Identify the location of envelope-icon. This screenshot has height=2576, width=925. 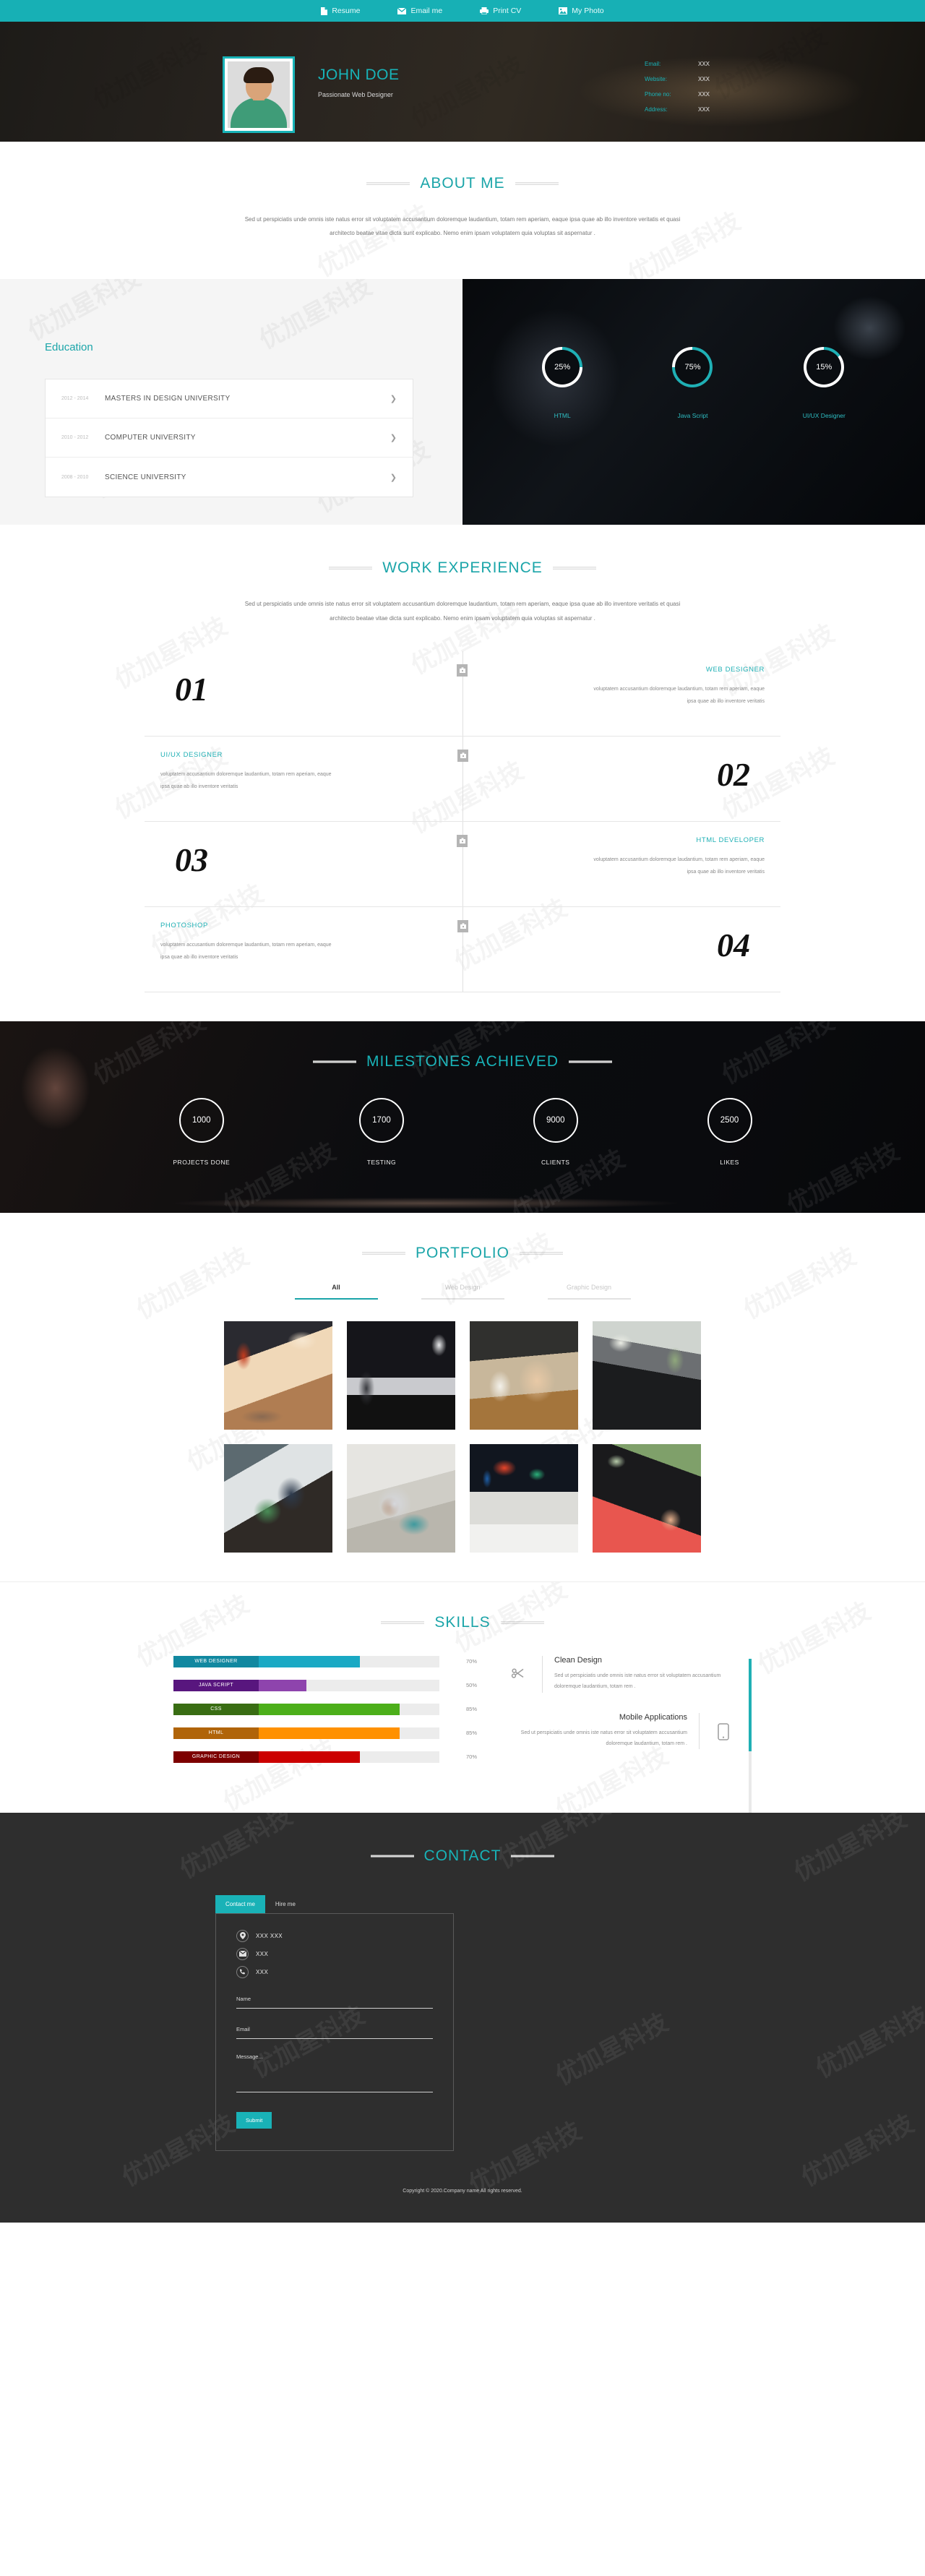
(243, 1953).